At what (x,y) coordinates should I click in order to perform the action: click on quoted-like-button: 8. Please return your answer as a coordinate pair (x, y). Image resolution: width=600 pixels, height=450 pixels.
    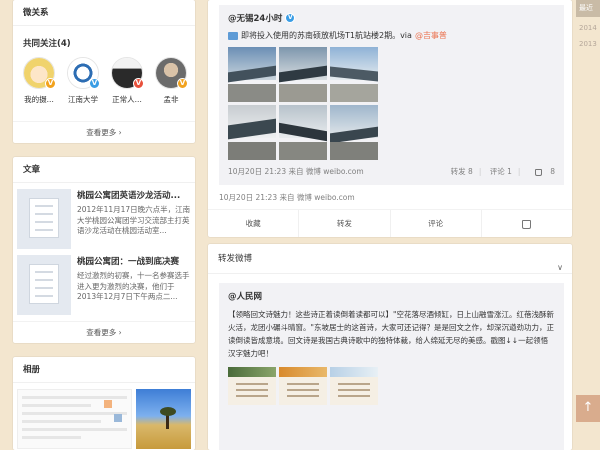
    Looking at the image, I should click on (542, 171).